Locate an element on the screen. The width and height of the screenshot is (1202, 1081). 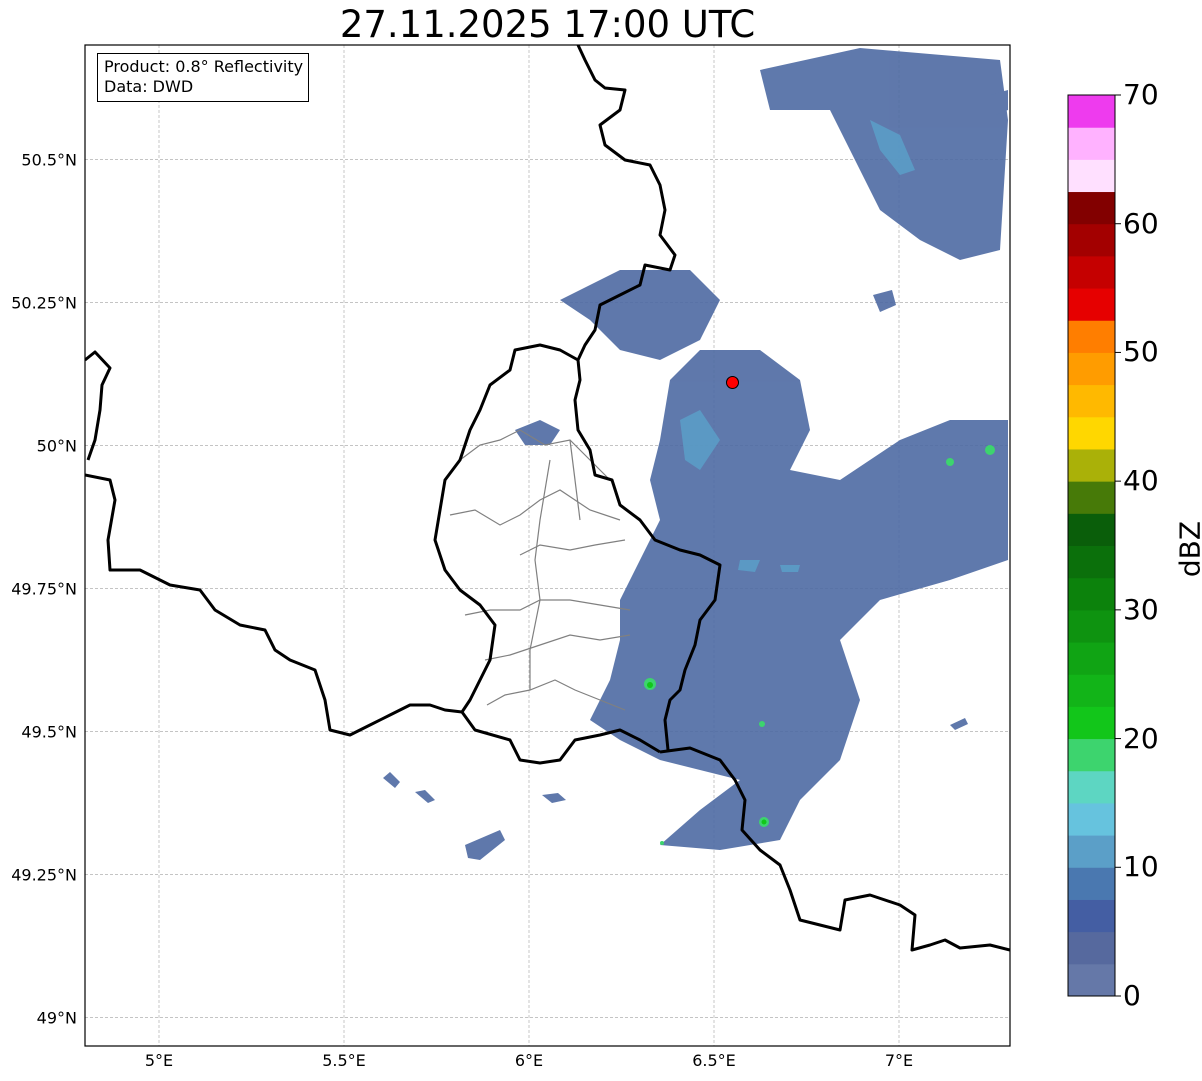
colorbar-tick-label: 60 is located at coordinates (1141, 223).